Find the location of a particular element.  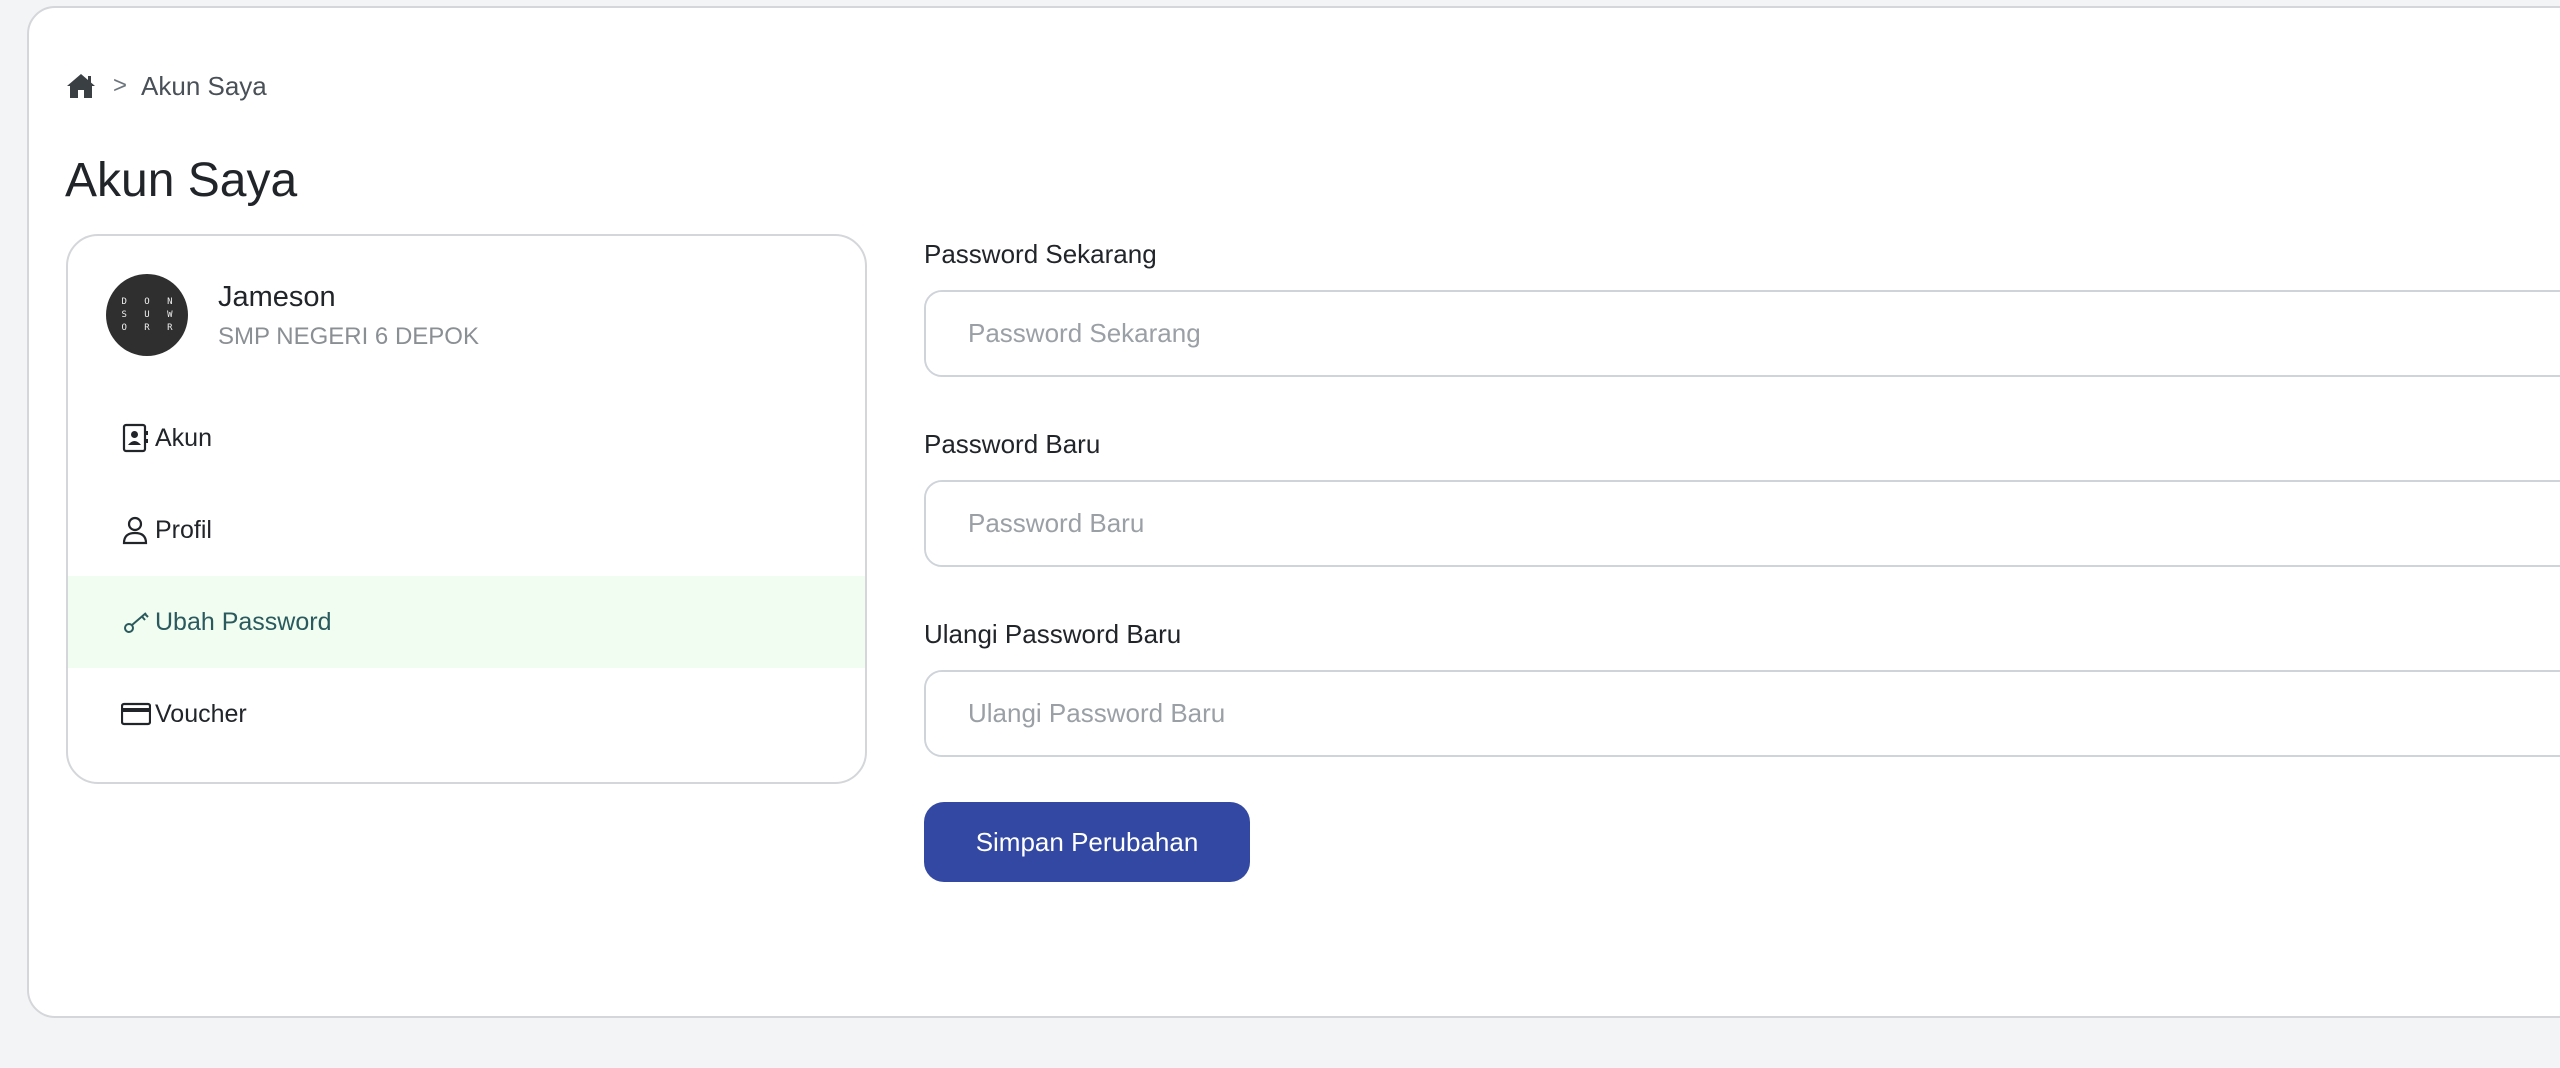

user-name: Jameson is located at coordinates (277, 297).